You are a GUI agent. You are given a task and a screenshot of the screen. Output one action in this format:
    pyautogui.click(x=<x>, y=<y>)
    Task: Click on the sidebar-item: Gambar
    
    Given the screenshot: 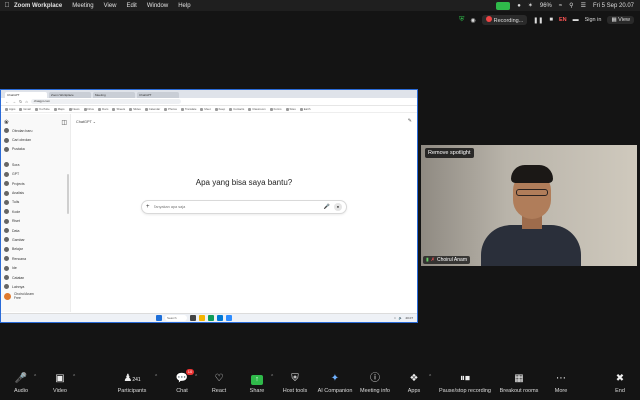 What is the action you would take?
    pyautogui.click(x=35, y=239)
    